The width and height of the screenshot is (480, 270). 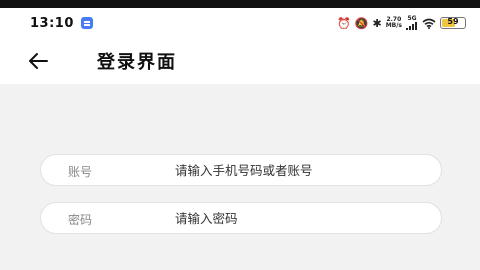 I want to click on account-field: 账号, so click(x=241, y=170).